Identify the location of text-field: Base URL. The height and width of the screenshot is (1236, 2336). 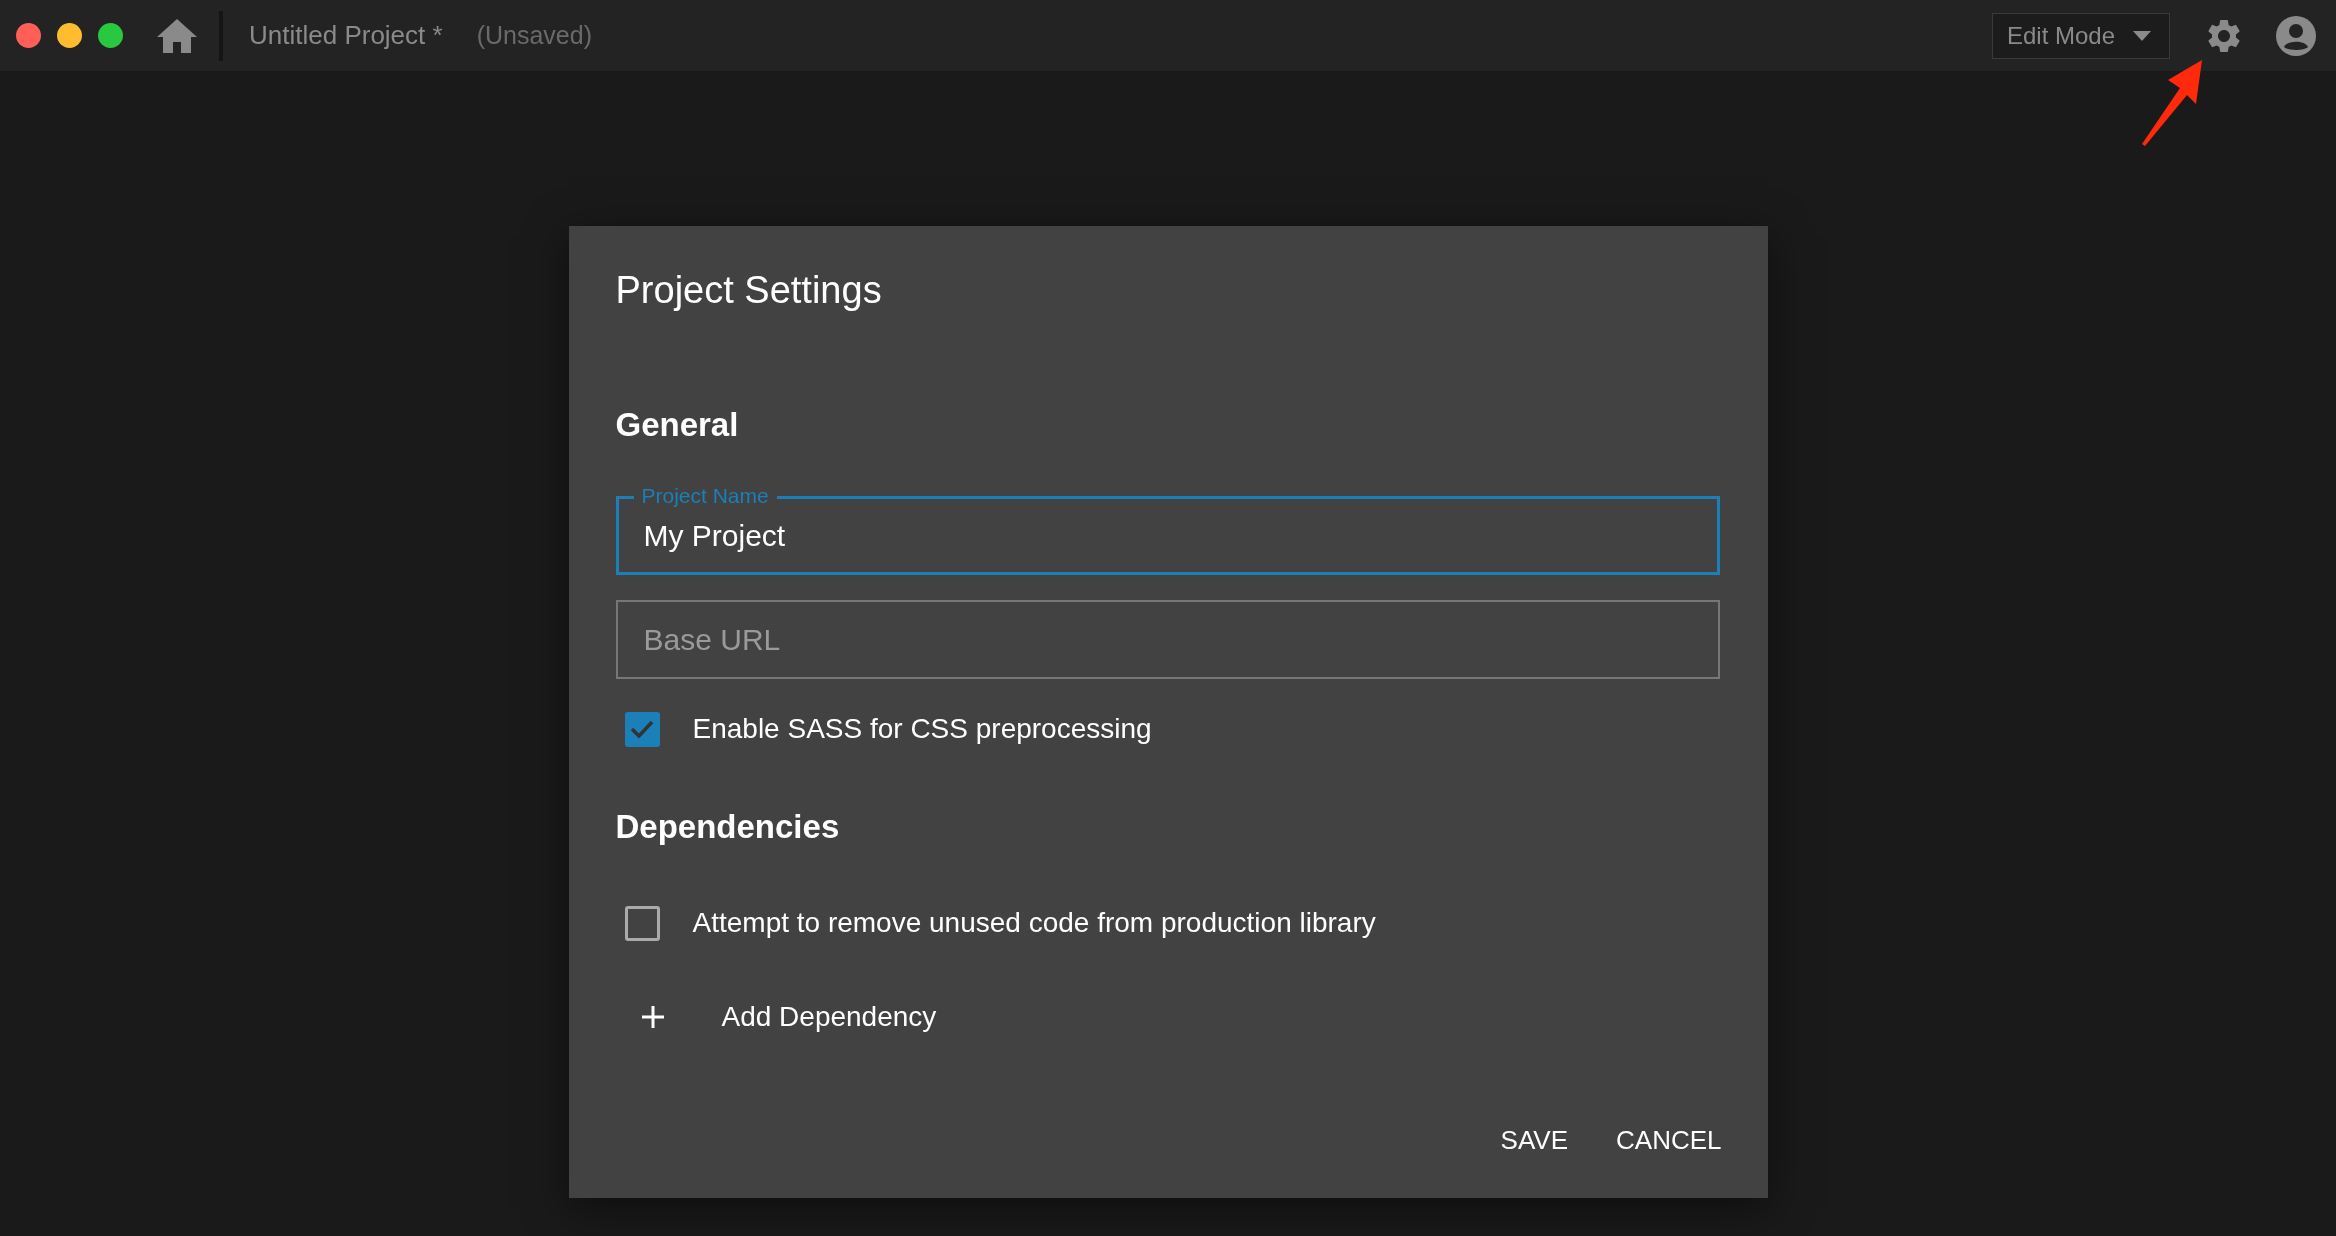
(1167, 639).